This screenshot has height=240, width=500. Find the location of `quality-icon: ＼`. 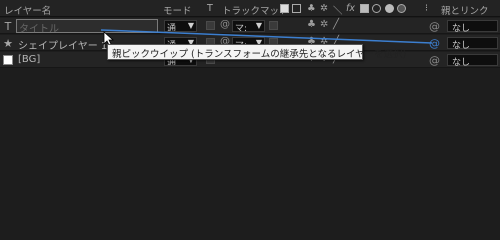

quality-icon: ＼ is located at coordinates (338, 11).